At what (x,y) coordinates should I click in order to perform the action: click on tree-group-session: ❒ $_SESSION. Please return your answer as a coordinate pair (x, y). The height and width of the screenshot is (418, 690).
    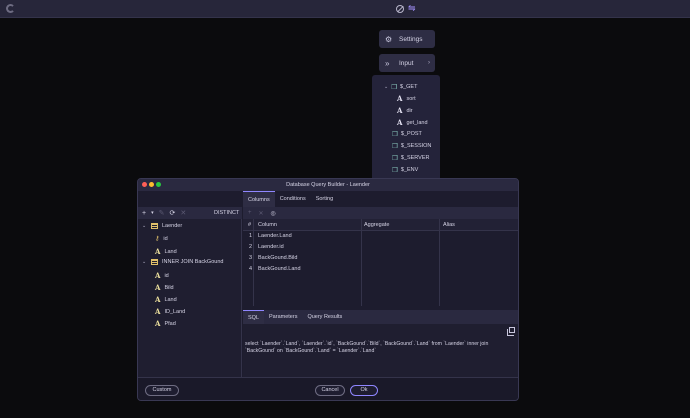
    Looking at the image, I should click on (411, 146).